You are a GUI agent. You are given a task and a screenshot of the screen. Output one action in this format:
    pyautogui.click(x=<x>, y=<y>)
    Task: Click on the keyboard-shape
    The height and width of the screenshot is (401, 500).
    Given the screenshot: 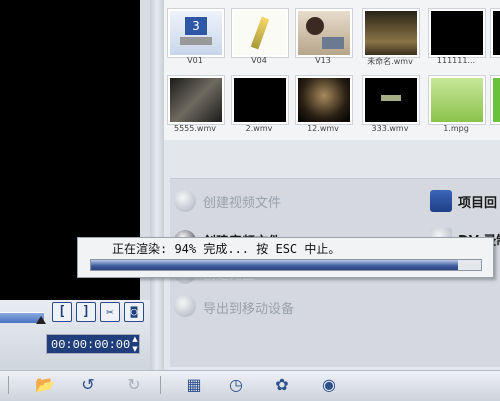 What is the action you would take?
    pyautogui.click(x=196, y=41)
    